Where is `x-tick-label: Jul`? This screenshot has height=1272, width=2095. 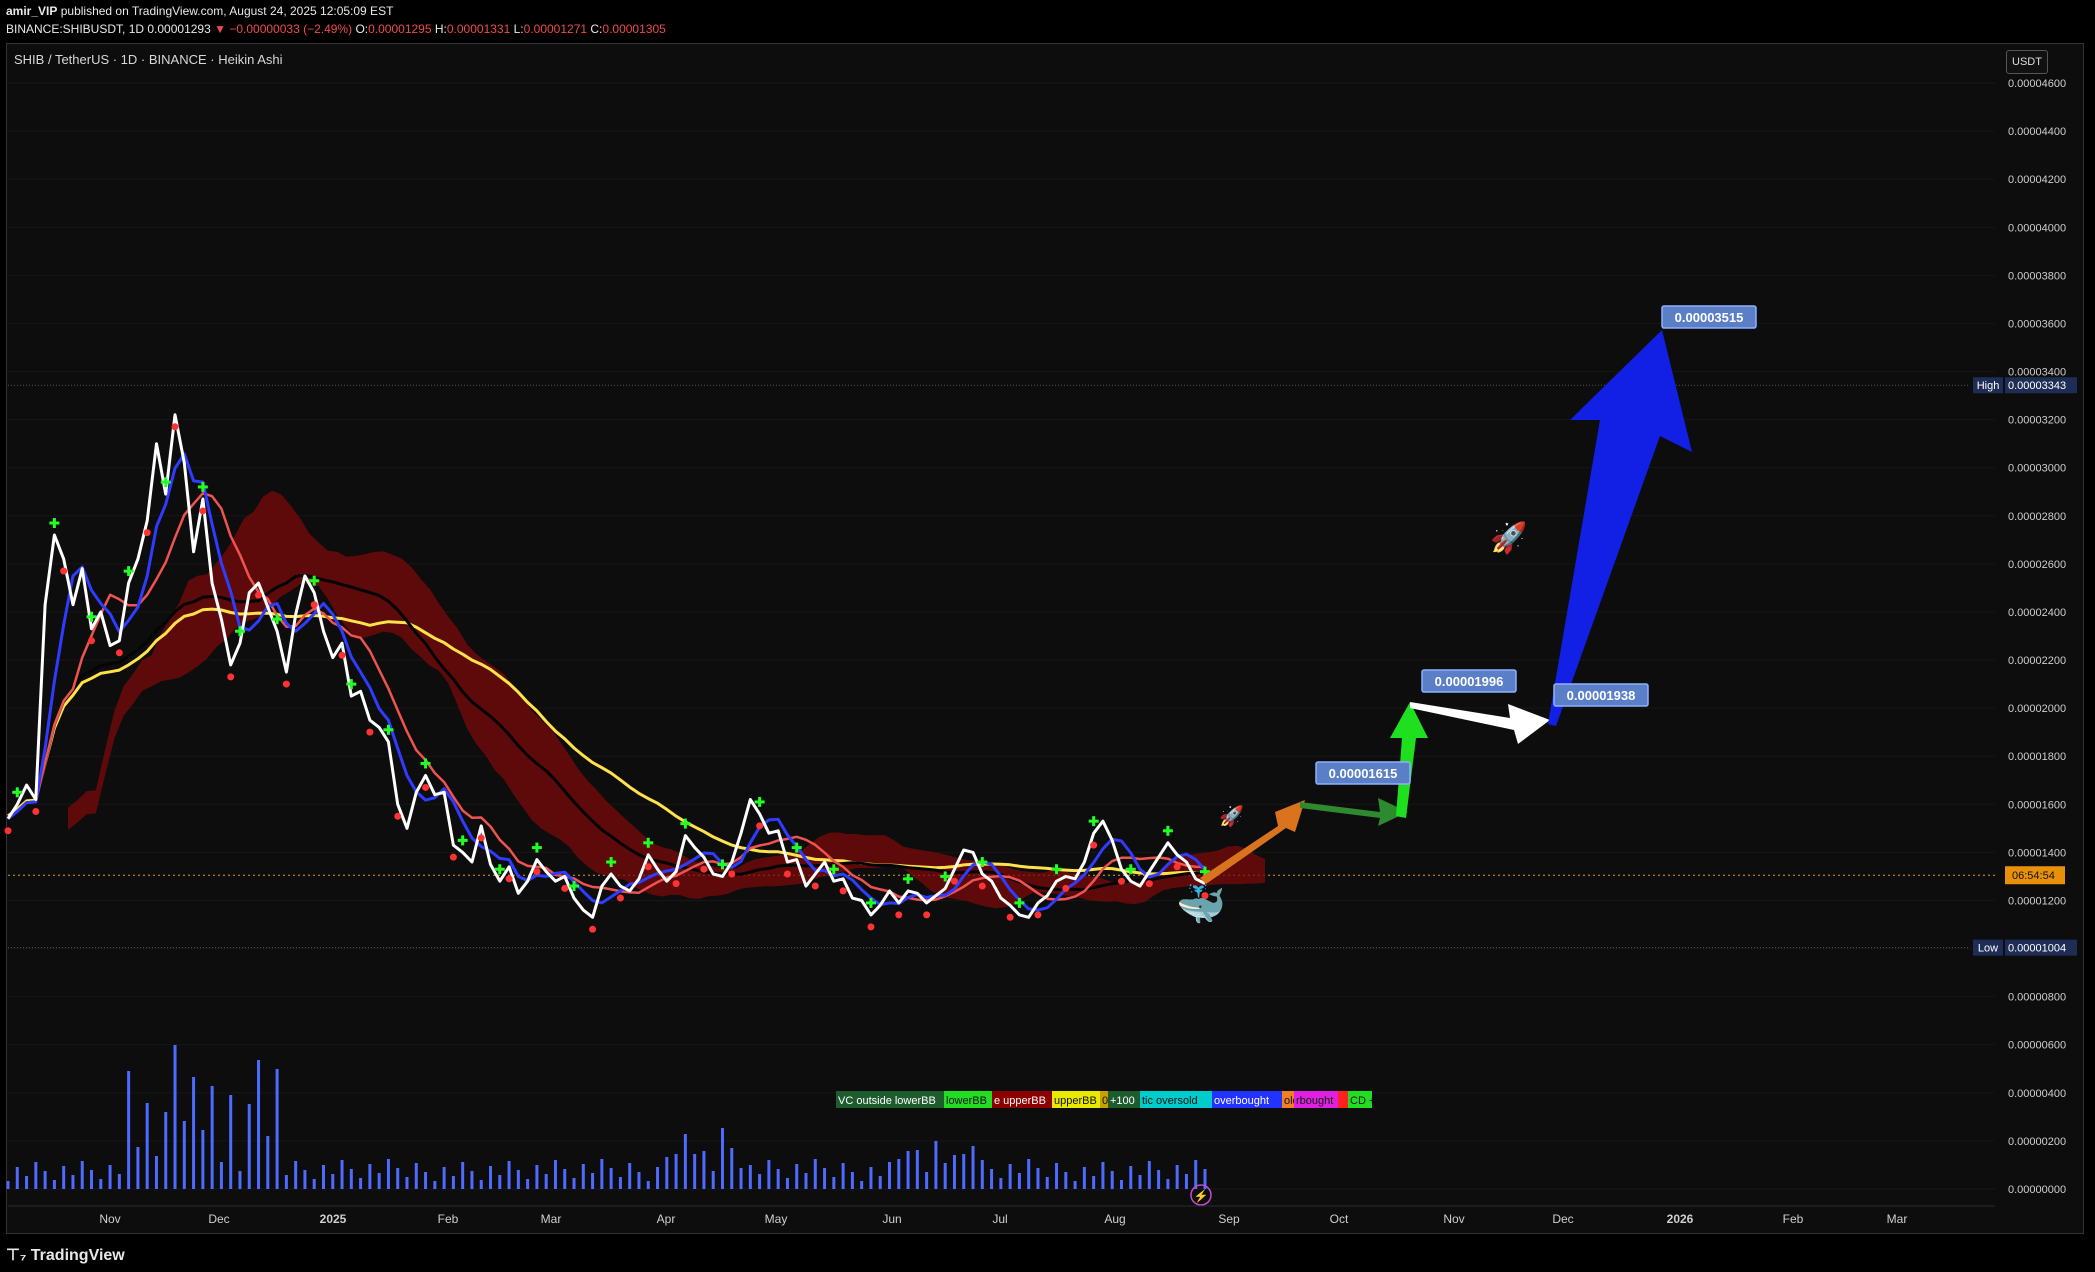
x-tick-label: Jul is located at coordinates (999, 1219).